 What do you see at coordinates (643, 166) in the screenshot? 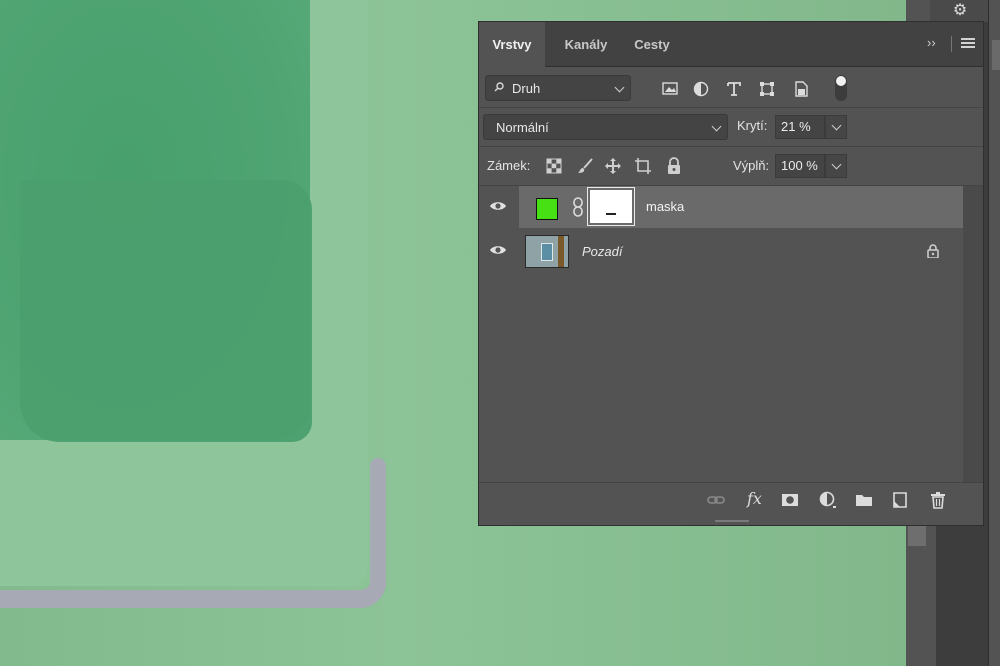
I see `lock-artboard-icon` at bounding box center [643, 166].